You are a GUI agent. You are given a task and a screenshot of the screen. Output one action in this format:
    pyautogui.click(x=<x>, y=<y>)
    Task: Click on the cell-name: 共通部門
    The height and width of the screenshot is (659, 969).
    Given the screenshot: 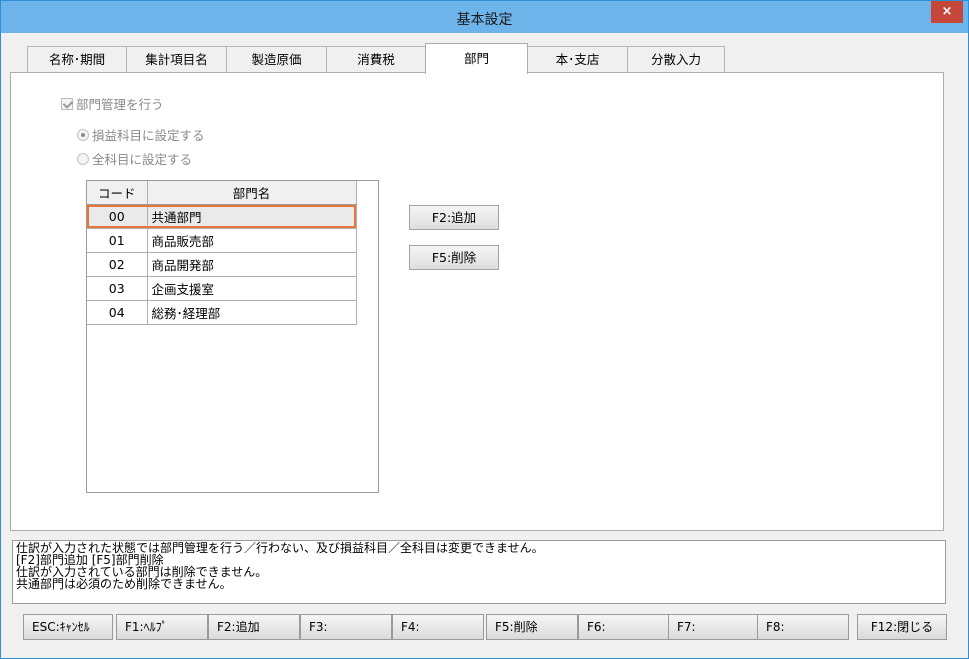 What is the action you would take?
    pyautogui.click(x=252, y=216)
    